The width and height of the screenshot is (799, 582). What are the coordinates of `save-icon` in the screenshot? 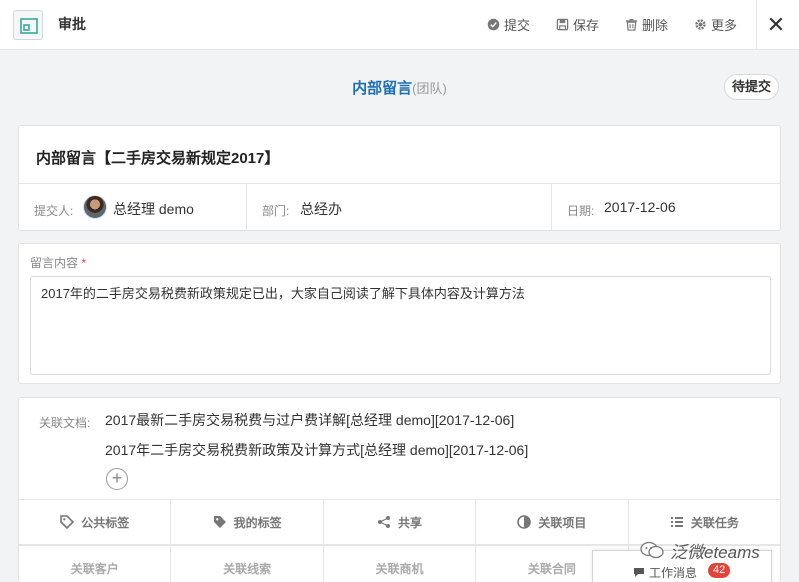 It's located at (562, 24).